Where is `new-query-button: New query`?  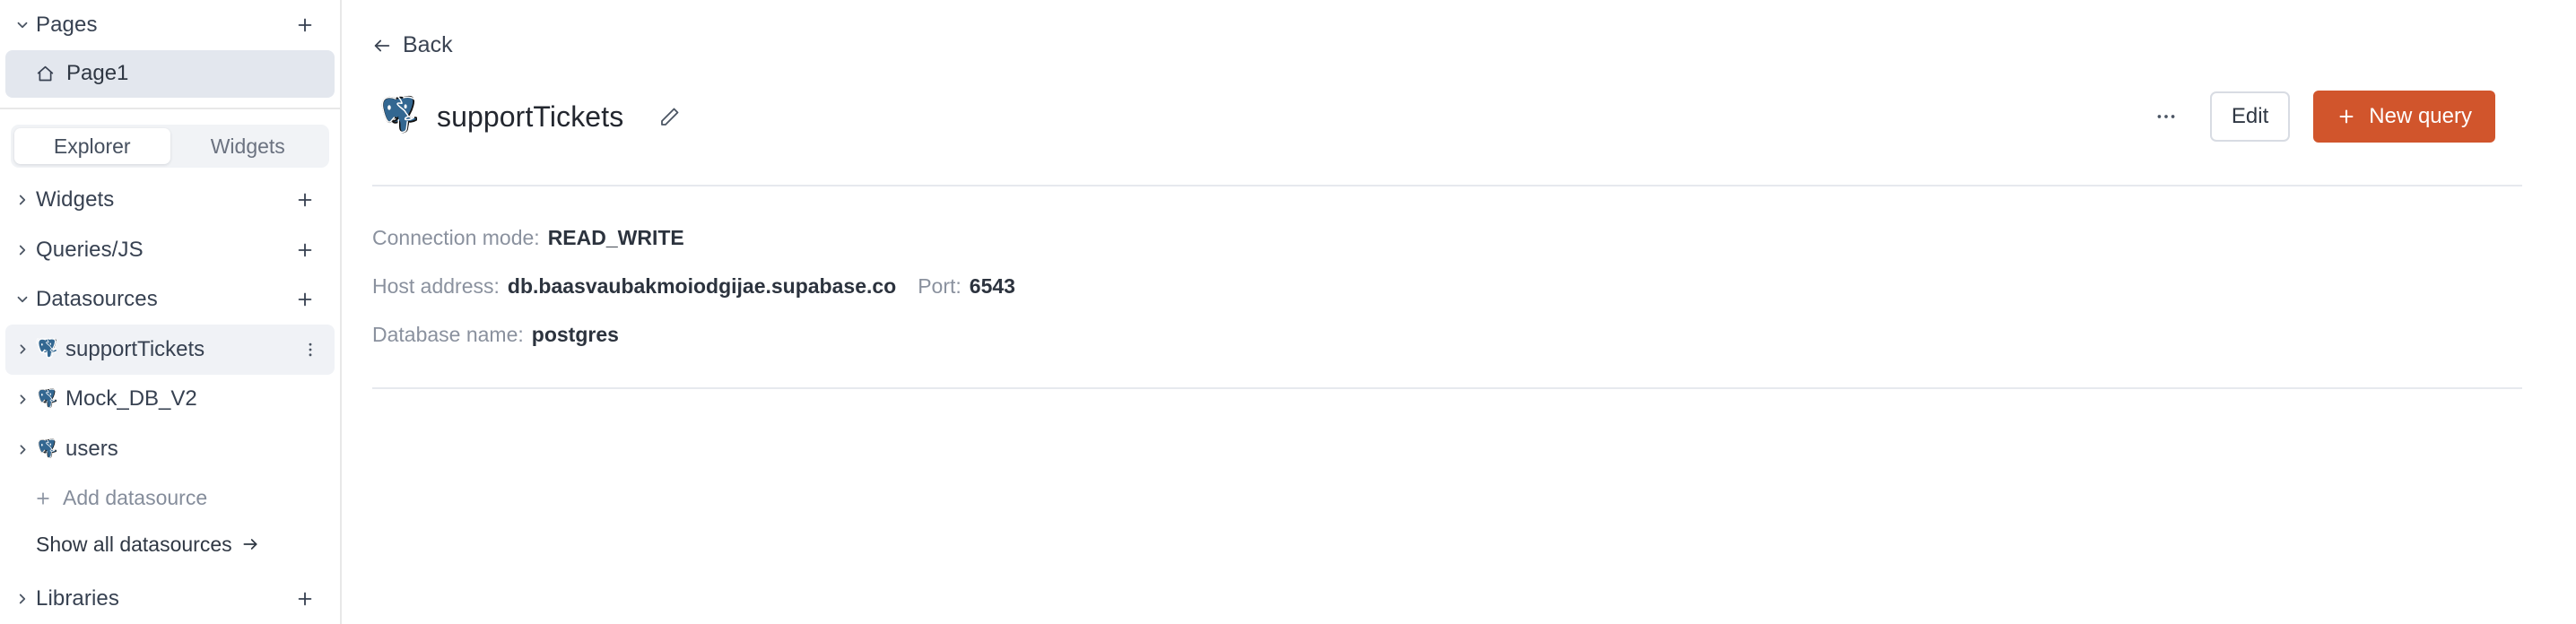
new-query-button: New query is located at coordinates (2404, 117).